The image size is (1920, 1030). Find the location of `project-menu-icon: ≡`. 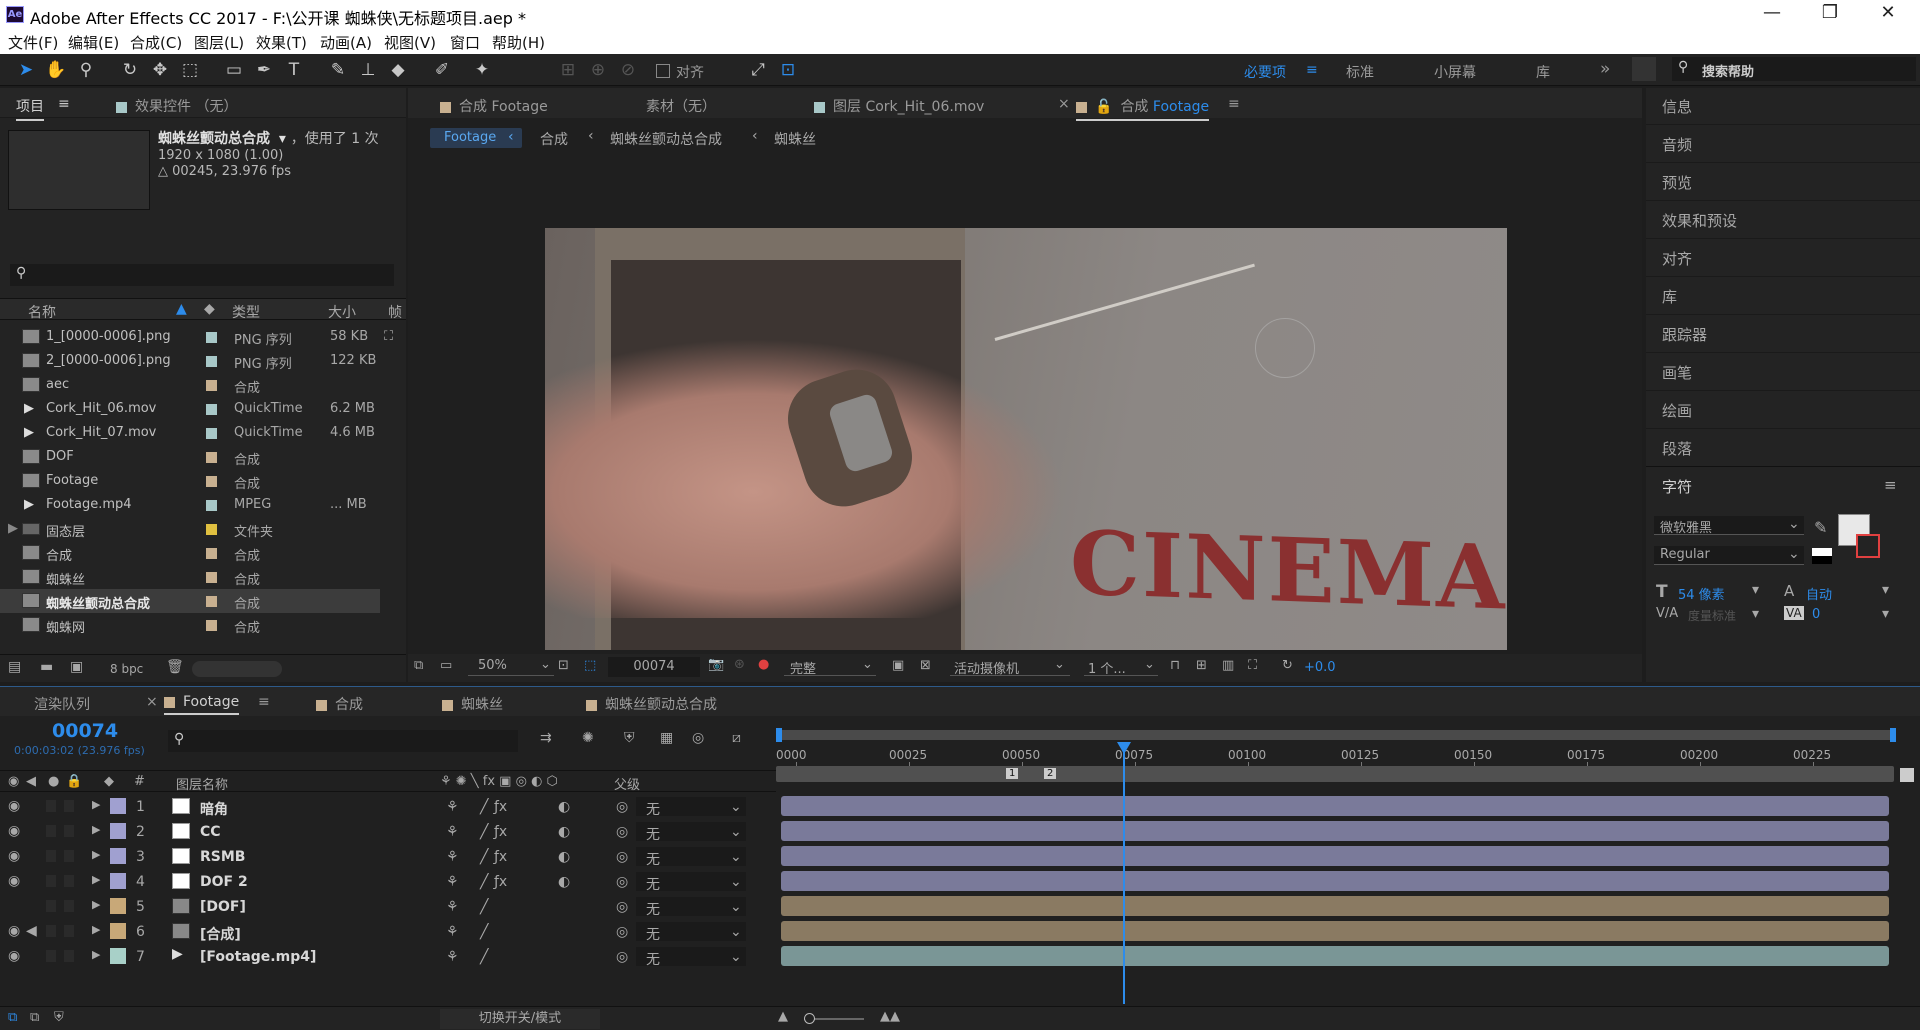

project-menu-icon: ≡ is located at coordinates (64, 104).